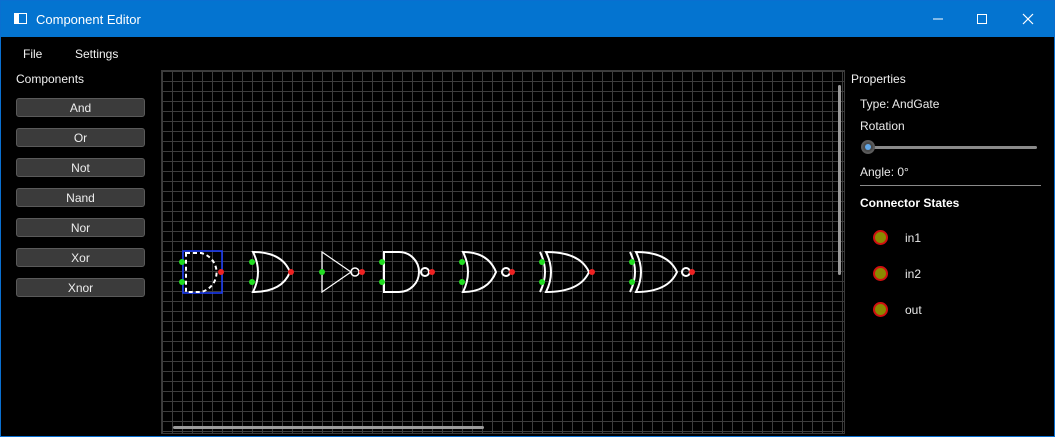 The image size is (1055, 437). I want to click on menu-bar: File Settings, so click(421, 53).